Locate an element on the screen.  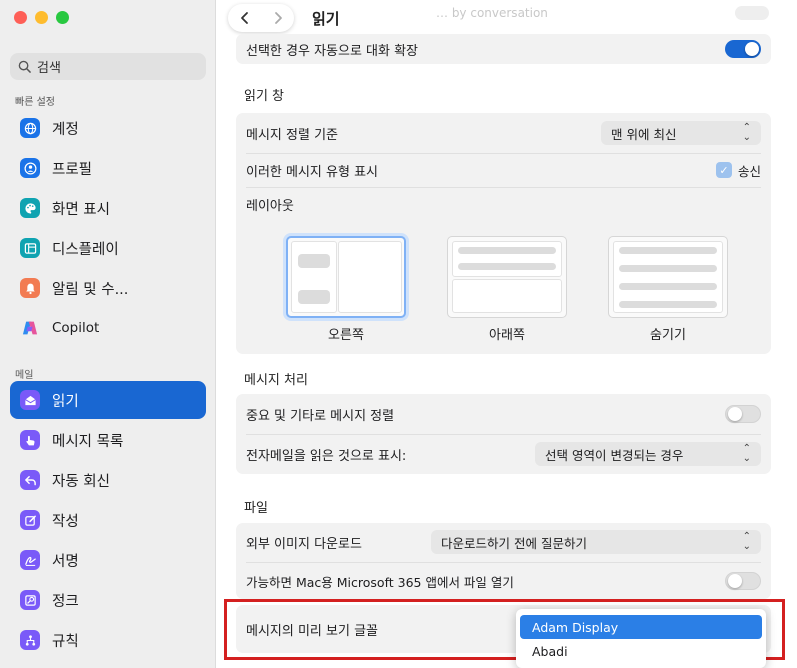
sort-row: 메시지 정렬 기준 맨 위에 최신 ⌃ ⌄ is located at coordinates (503, 133).